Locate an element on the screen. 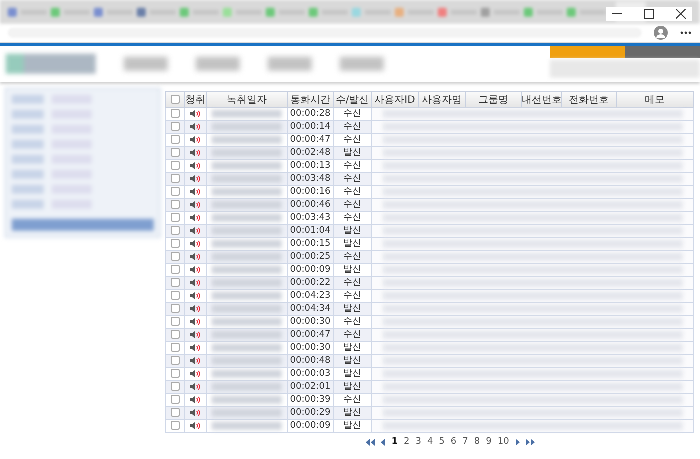  page-link: 7 is located at coordinates (465, 442).